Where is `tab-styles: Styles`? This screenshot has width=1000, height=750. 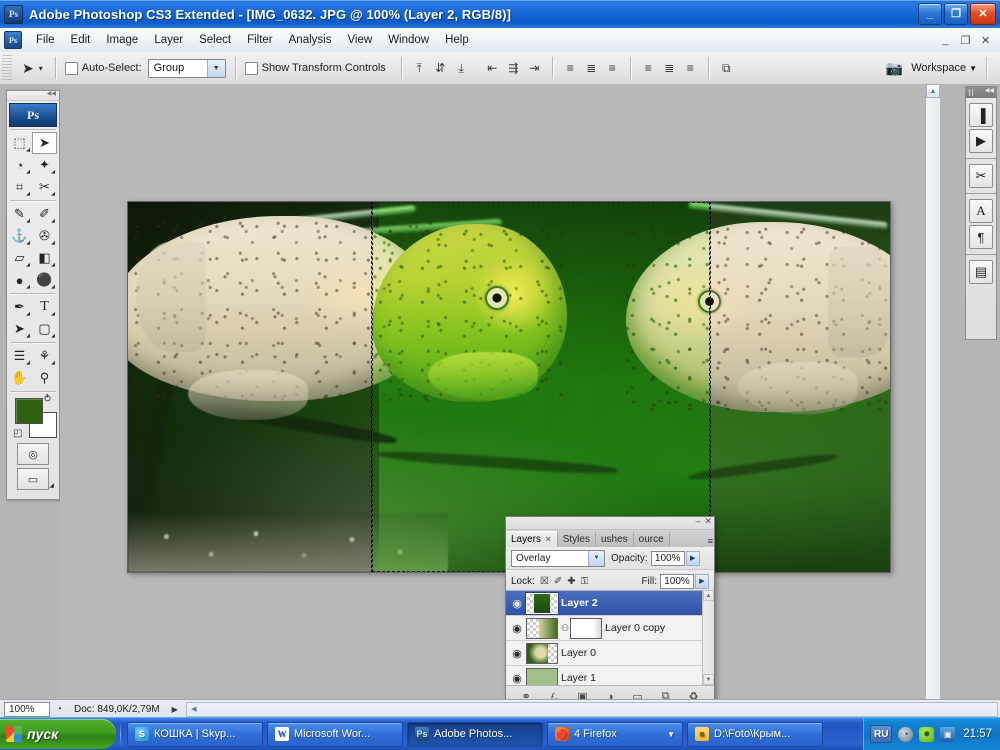
tab-styles: Styles is located at coordinates (576, 539).